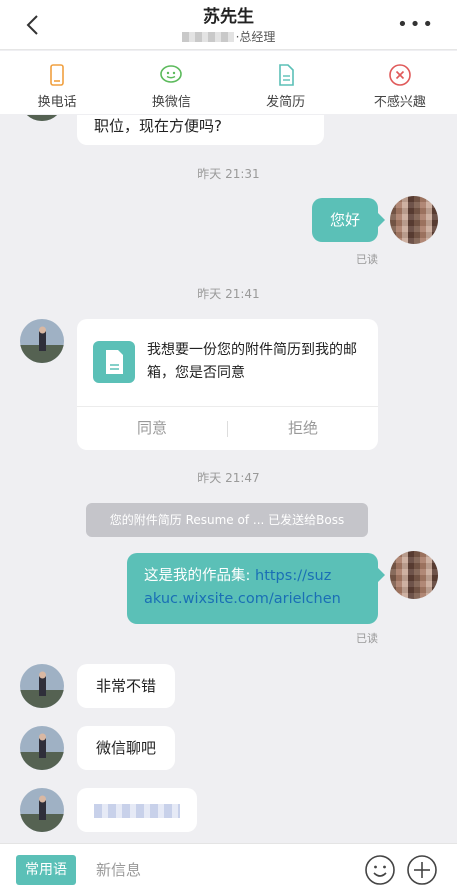 This screenshot has height=894, width=457. I want to click on message-bubble-blurred, so click(137, 810).